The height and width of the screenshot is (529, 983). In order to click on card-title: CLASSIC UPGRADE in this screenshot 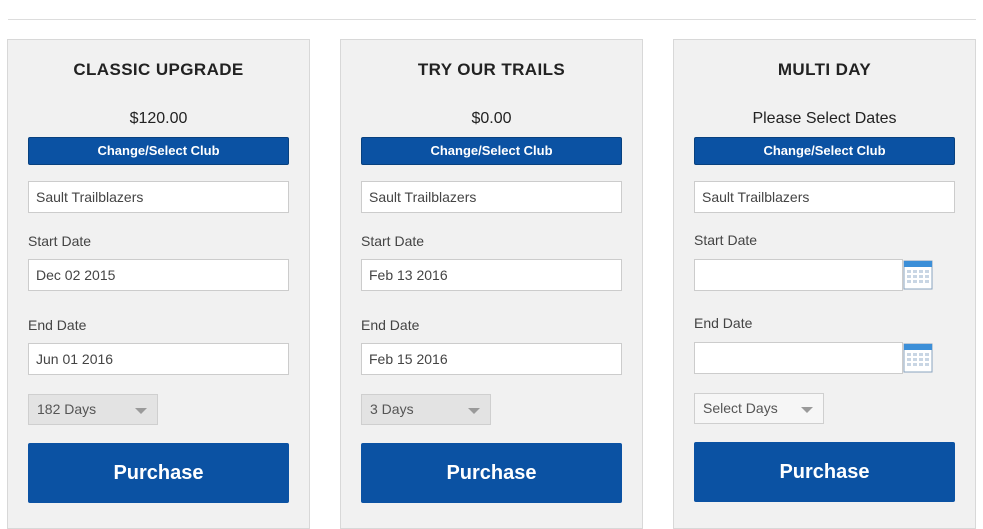, I will do `click(158, 69)`.